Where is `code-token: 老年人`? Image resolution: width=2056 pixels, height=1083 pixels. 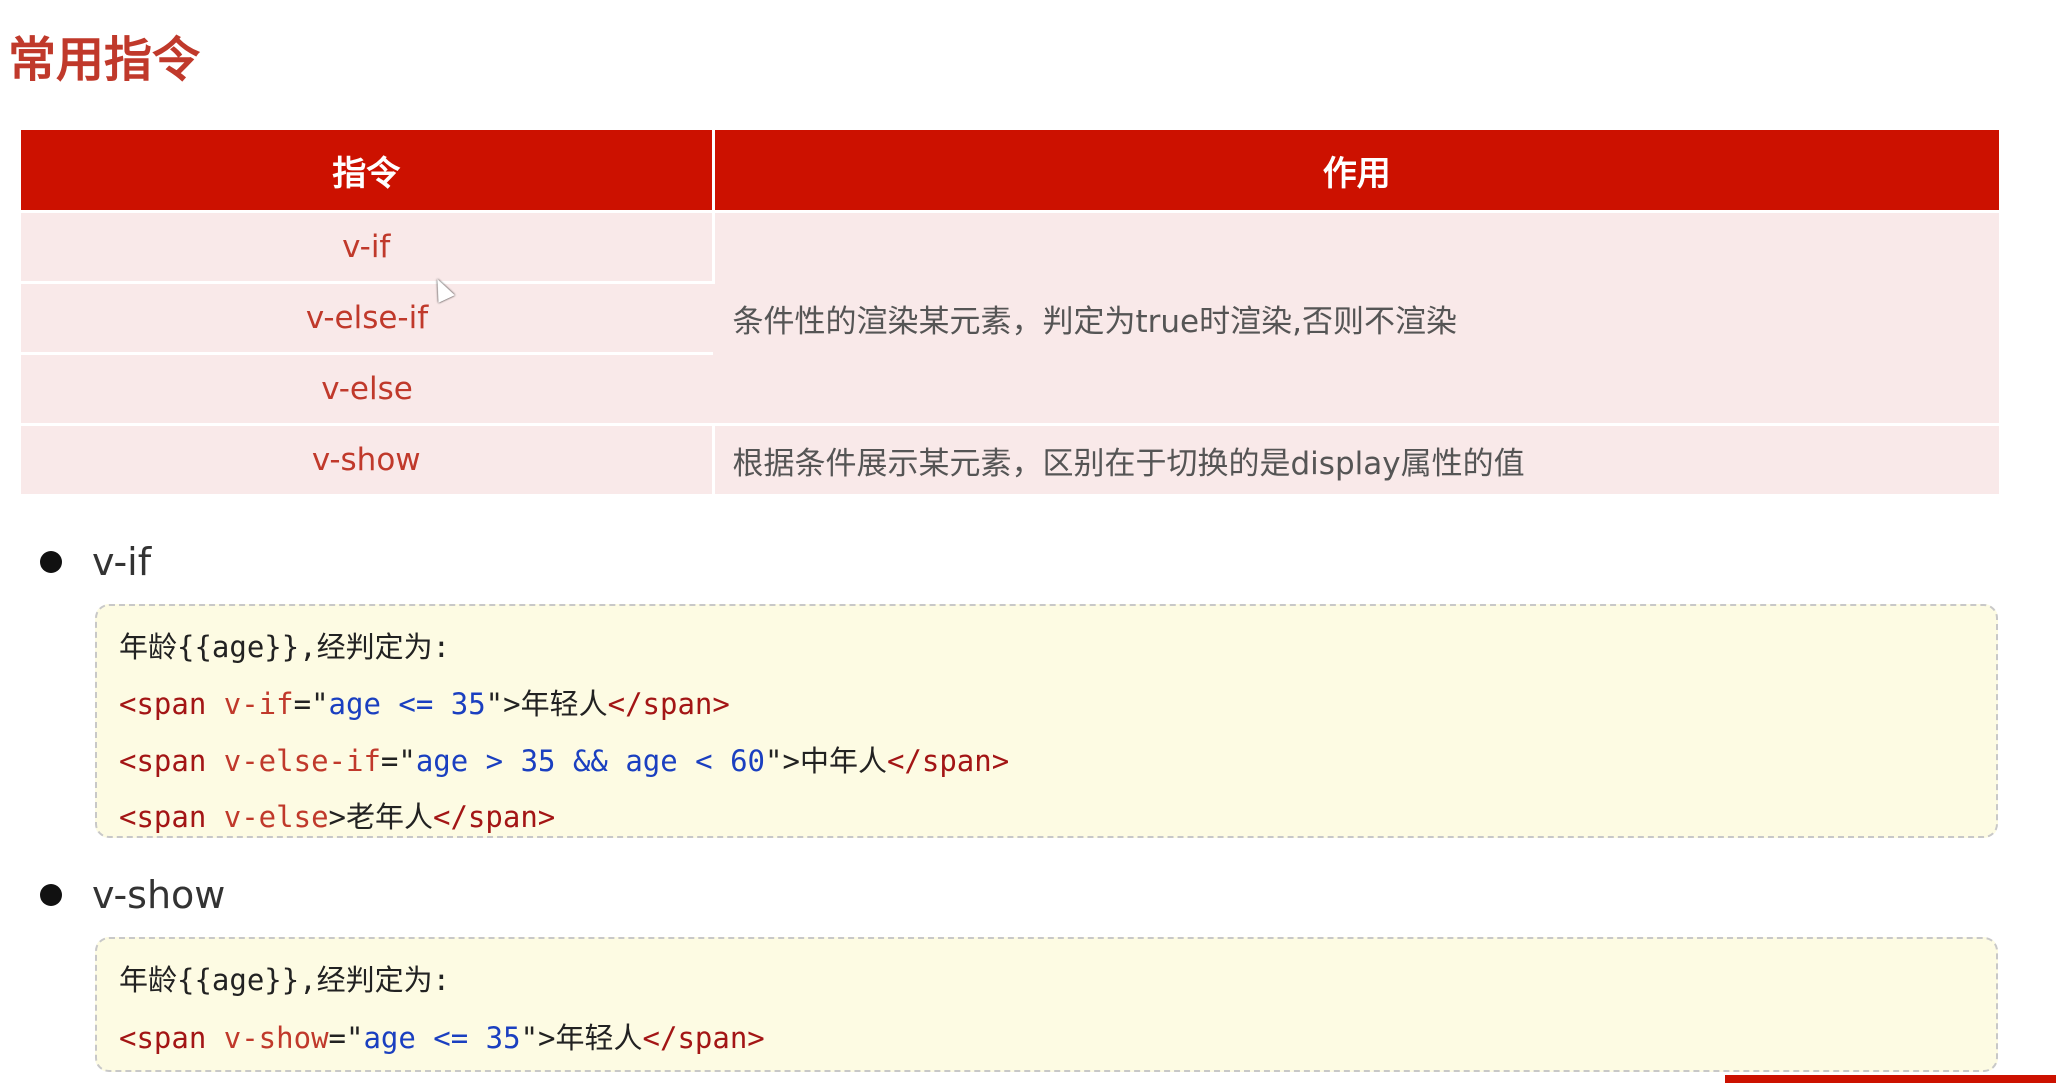 code-token: 老年人 is located at coordinates (390, 817).